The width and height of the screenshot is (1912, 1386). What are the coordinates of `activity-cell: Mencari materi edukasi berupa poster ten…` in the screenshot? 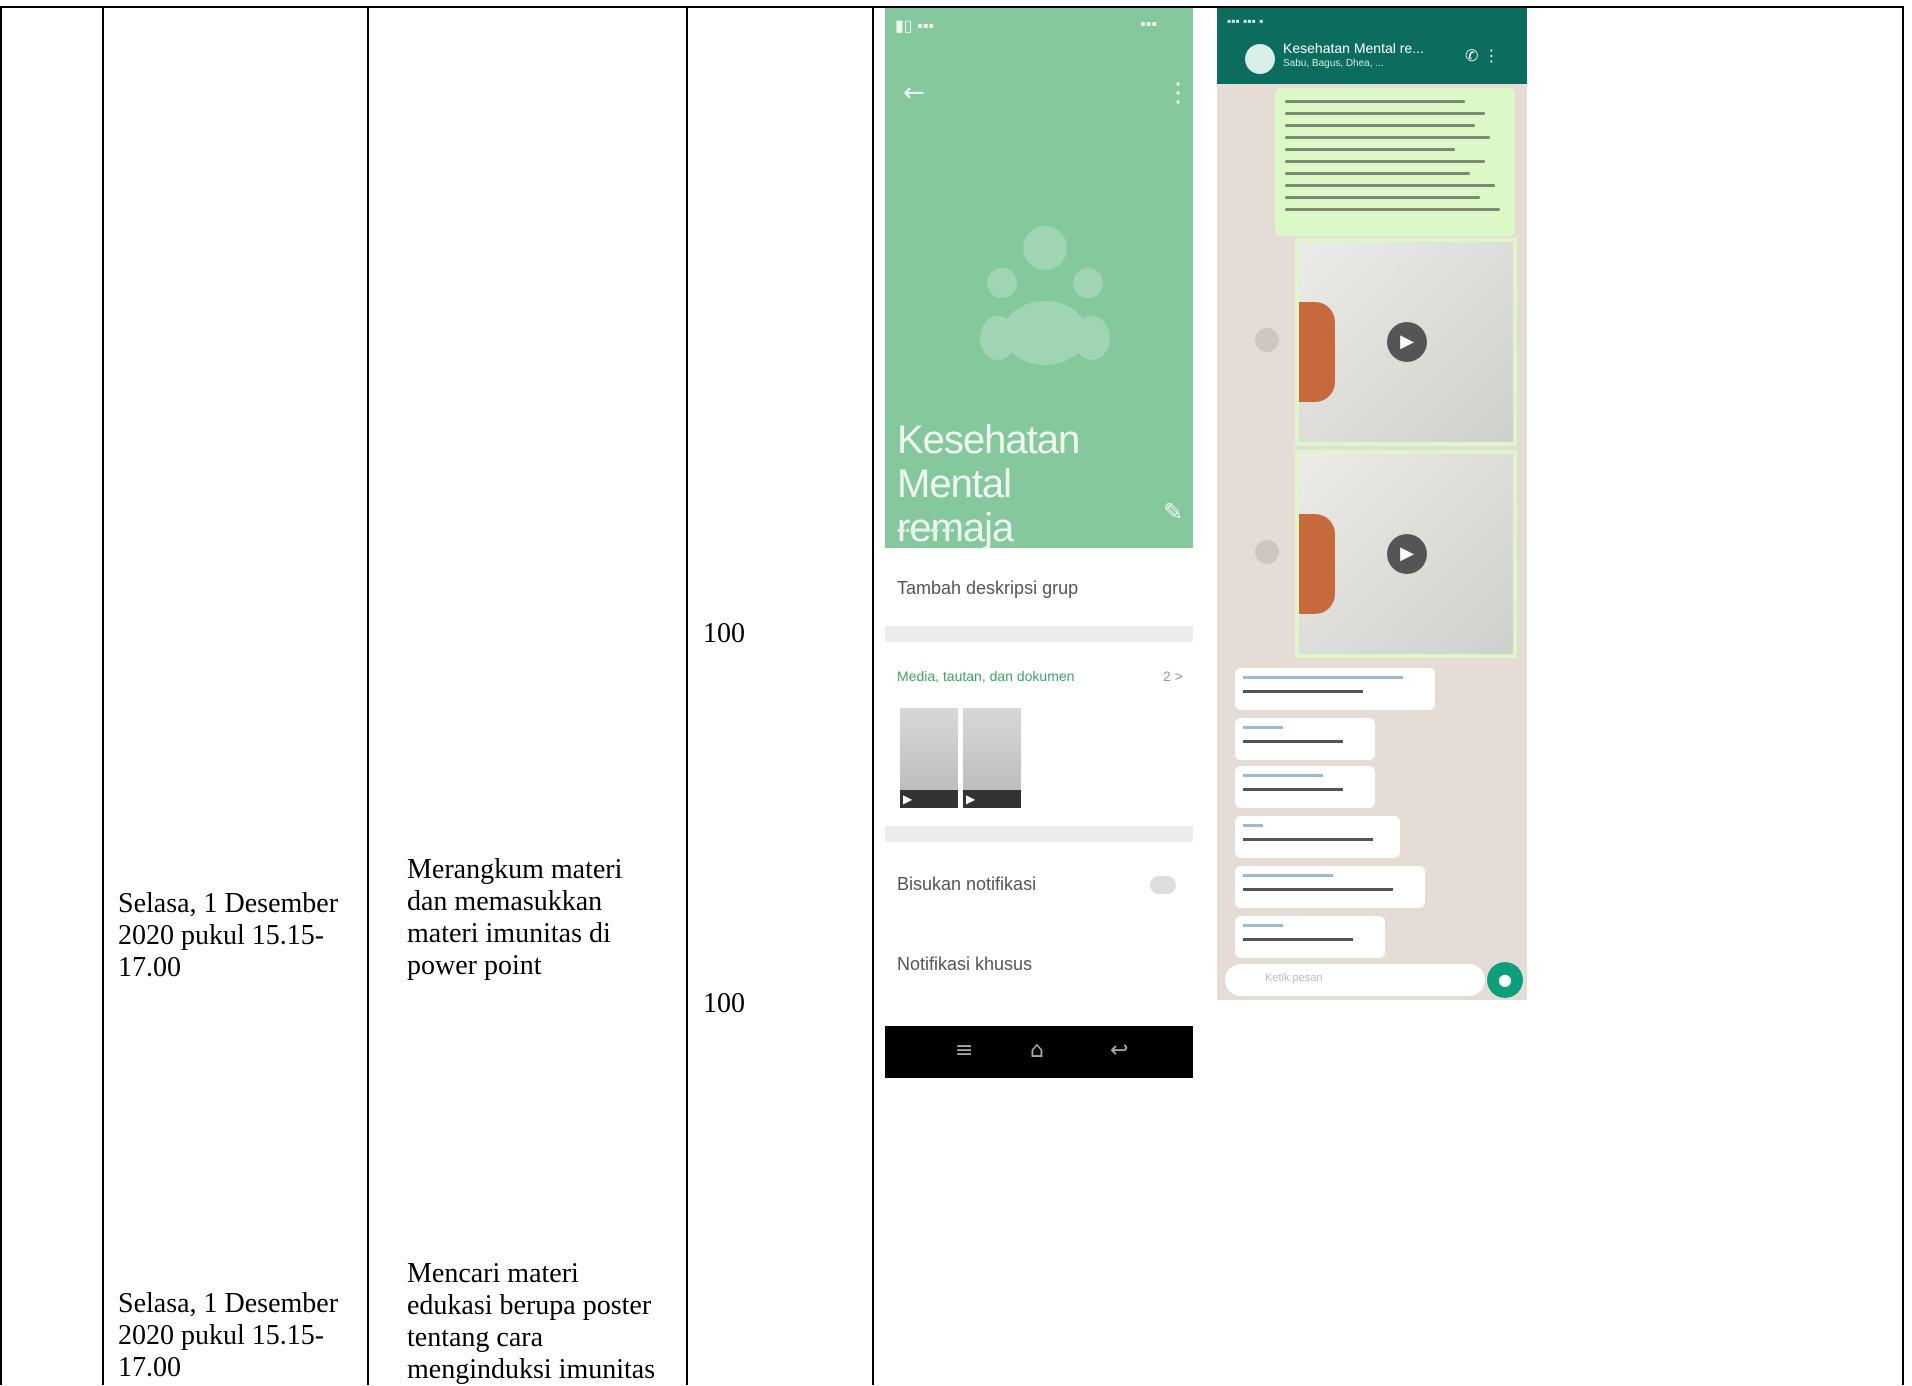 It's located at (531, 1321).